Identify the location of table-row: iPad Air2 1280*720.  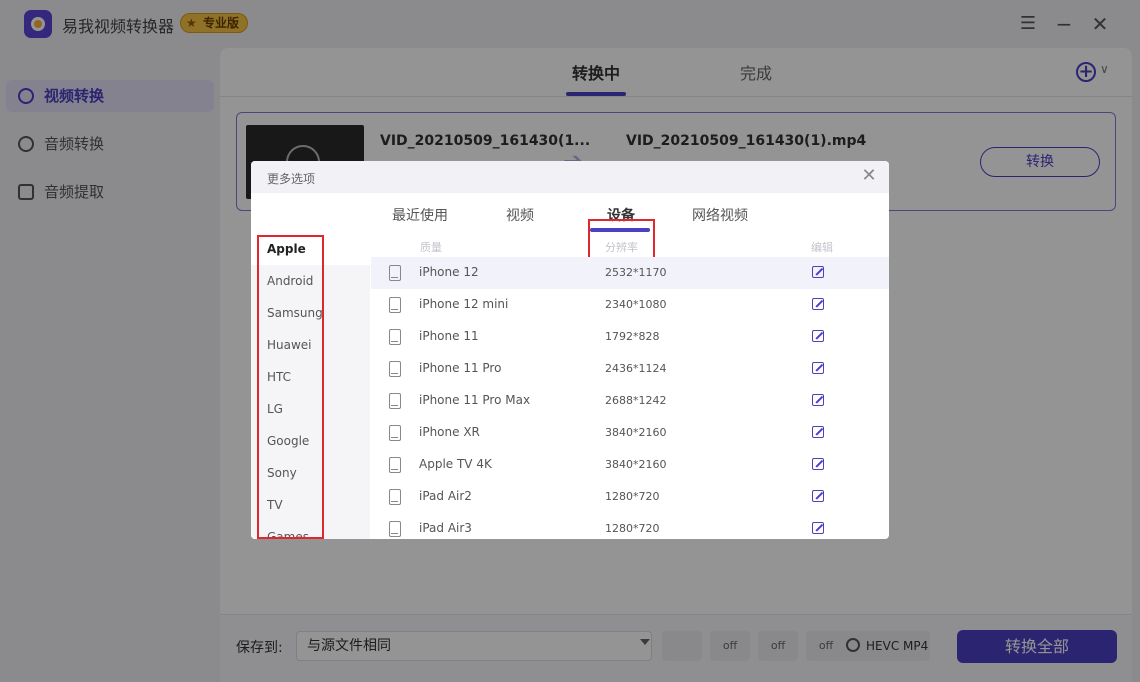
(630, 497).